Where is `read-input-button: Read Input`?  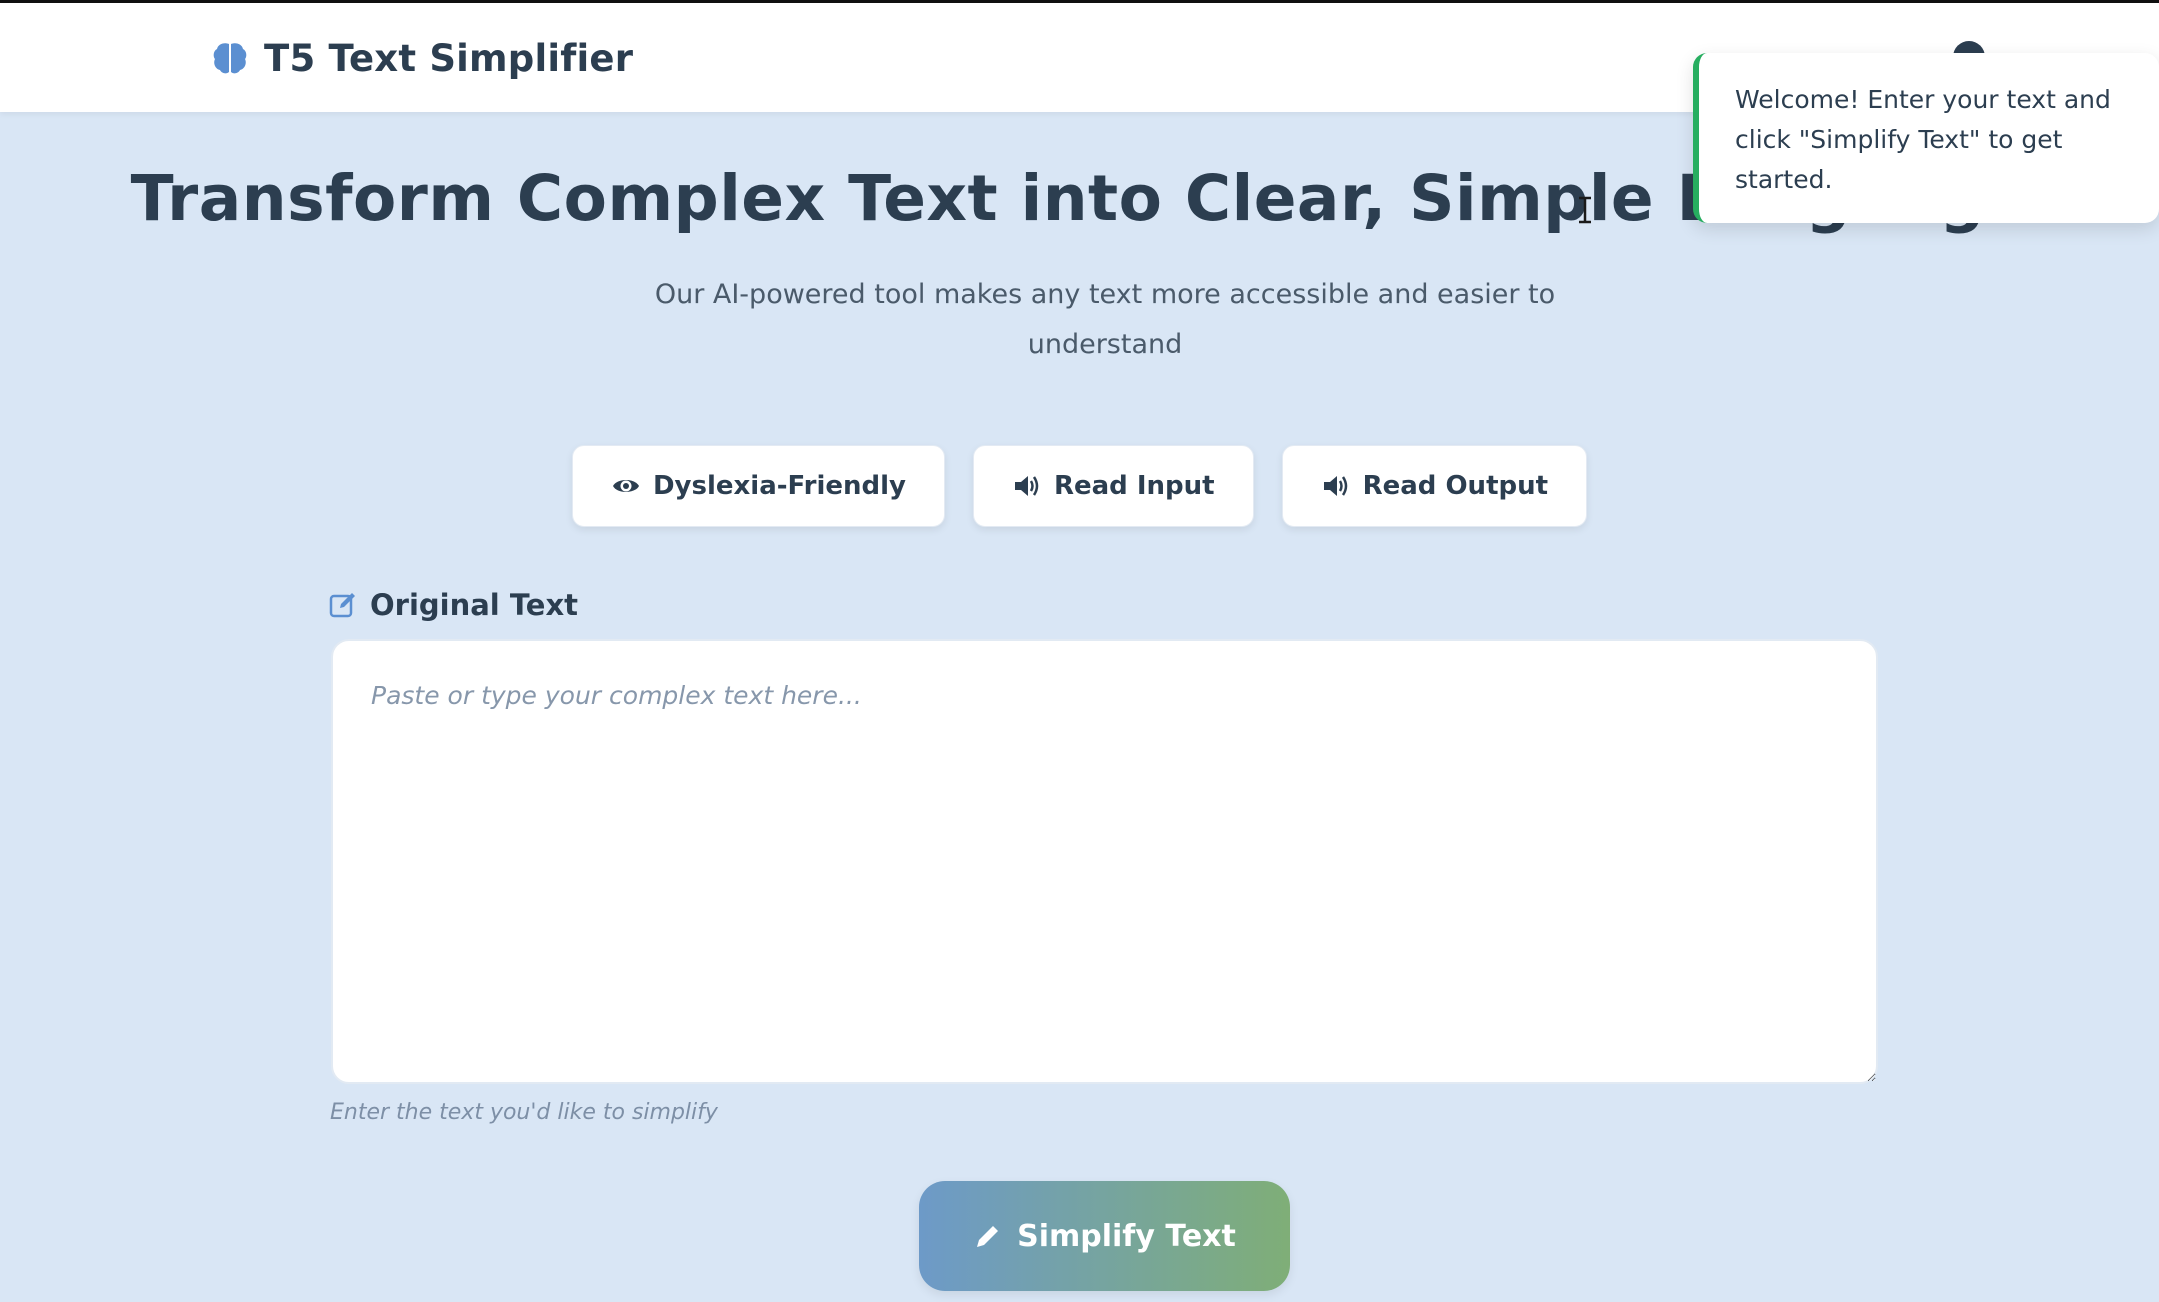 read-input-button: Read Input is located at coordinates (1113, 486).